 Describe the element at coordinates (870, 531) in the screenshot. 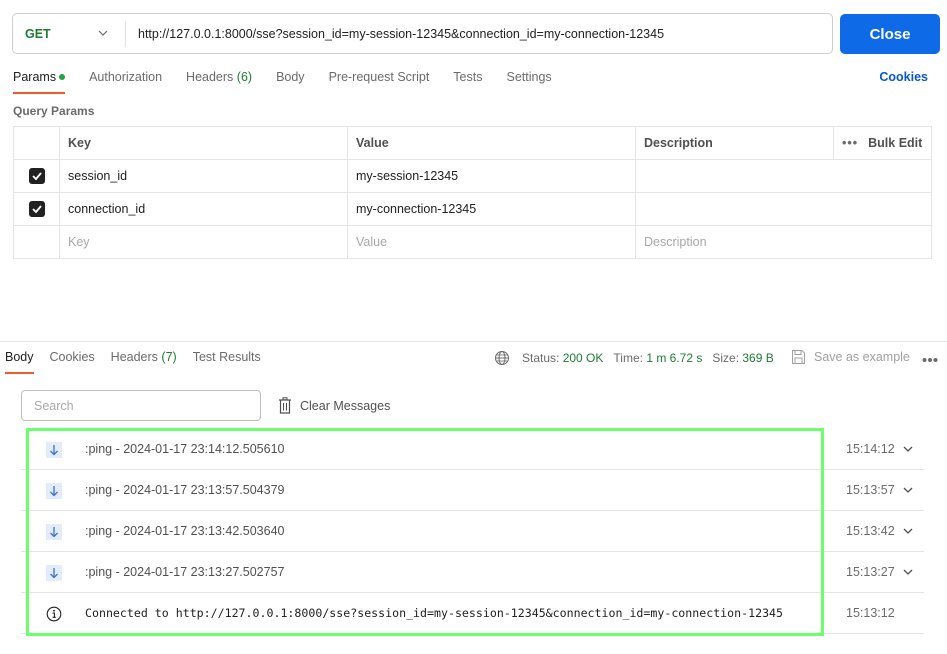

I see `message-time: 15:13:42` at that location.